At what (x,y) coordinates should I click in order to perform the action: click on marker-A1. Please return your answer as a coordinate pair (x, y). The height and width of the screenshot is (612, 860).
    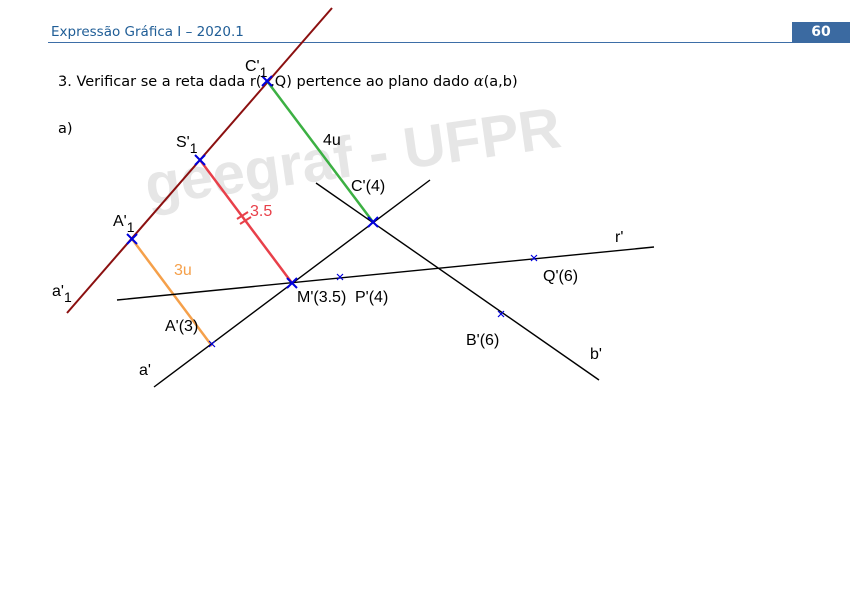
    Looking at the image, I should click on (132, 239).